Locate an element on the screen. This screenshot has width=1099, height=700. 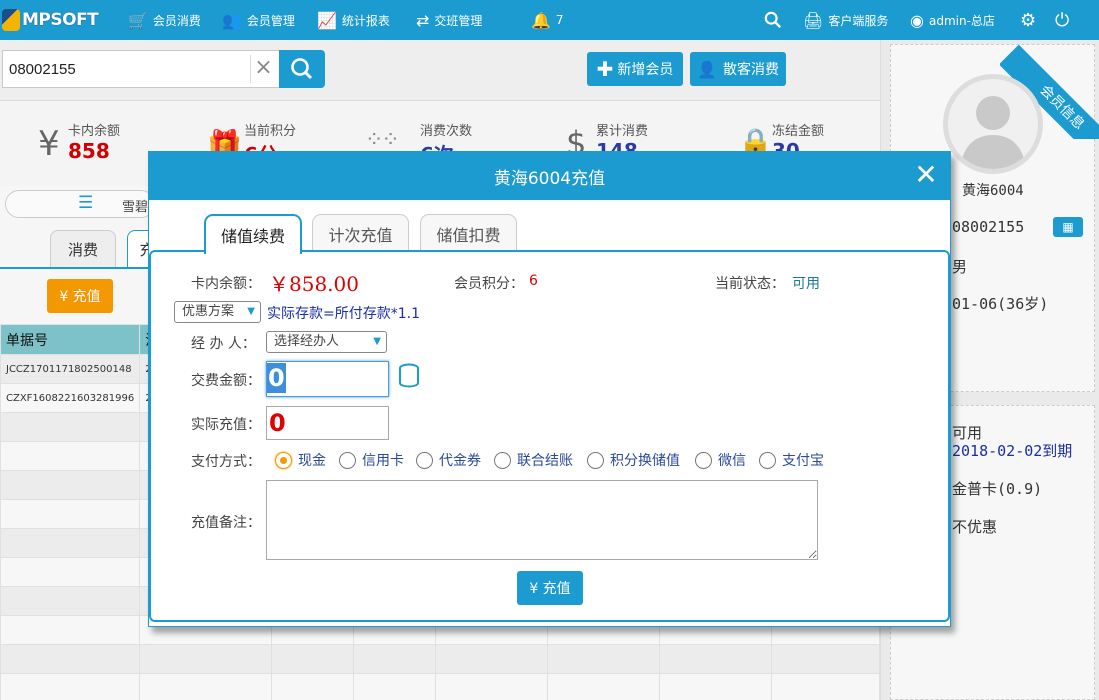
recharge-submit-button: ¥ 充值 is located at coordinates (550, 588).